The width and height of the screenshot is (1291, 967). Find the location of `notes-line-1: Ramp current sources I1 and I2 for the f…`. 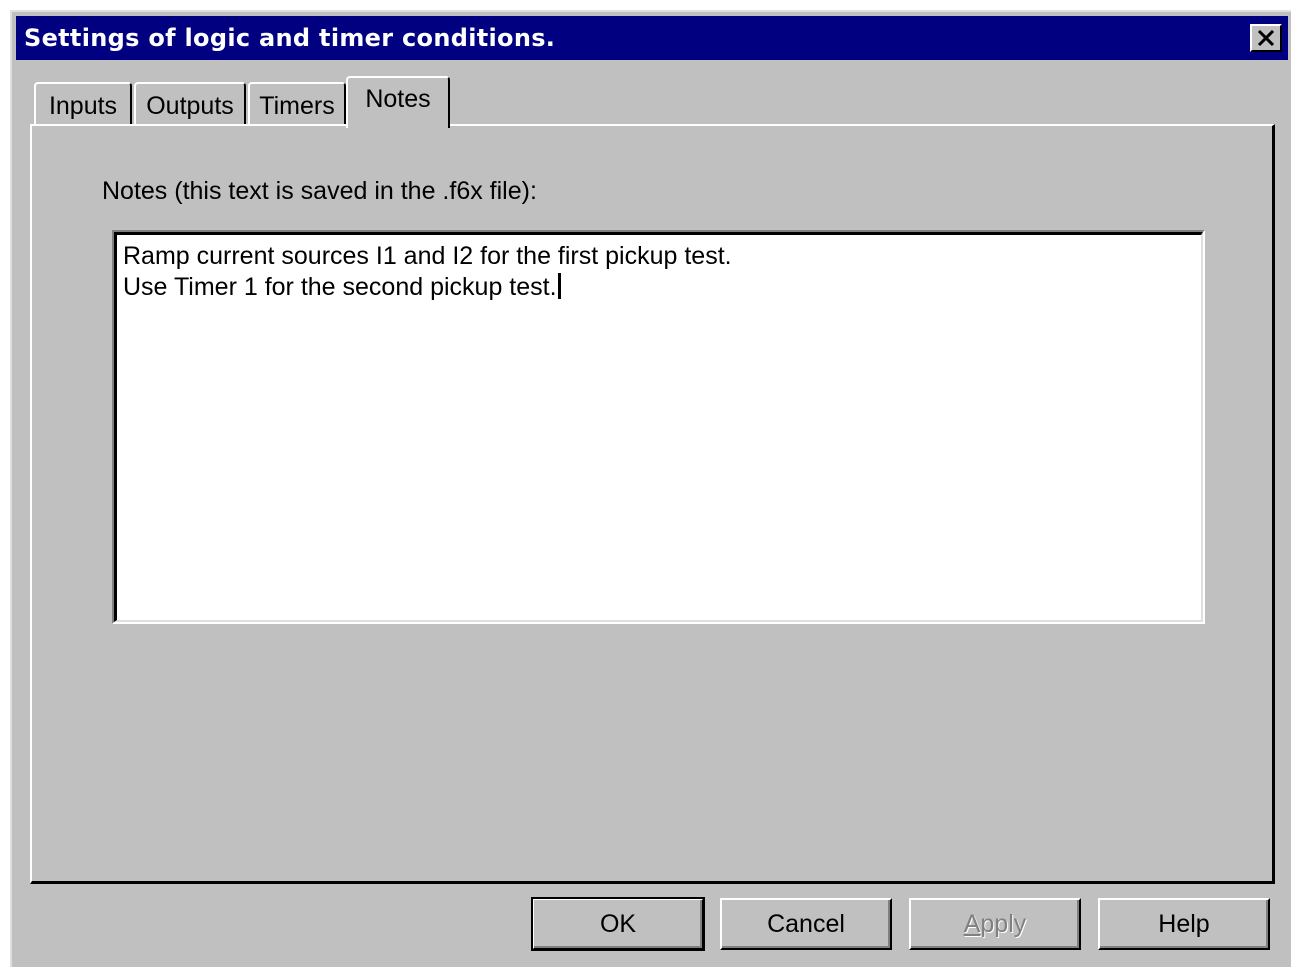

notes-line-1: Ramp current sources I1 and I2 for the f… is located at coordinates (427, 256).